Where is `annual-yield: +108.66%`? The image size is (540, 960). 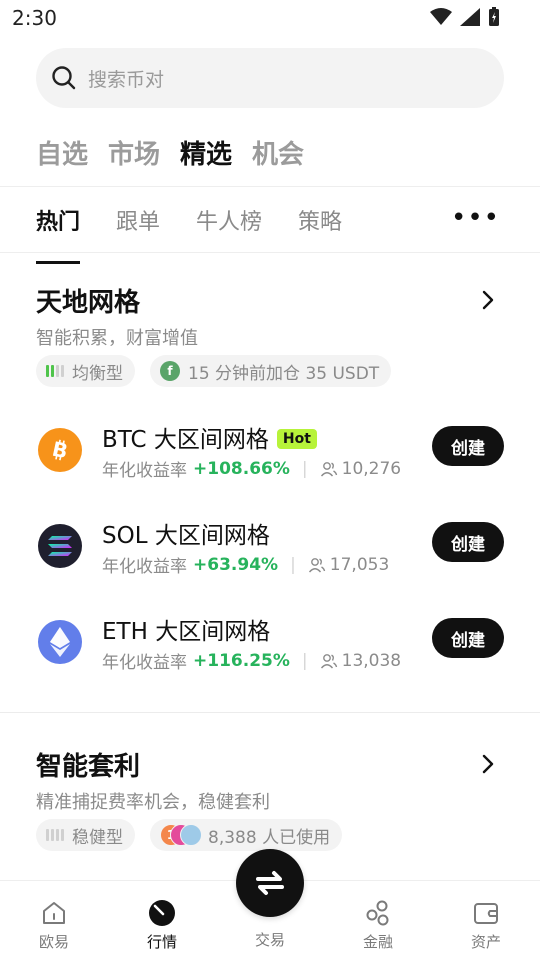 annual-yield: +108.66% is located at coordinates (241, 468).